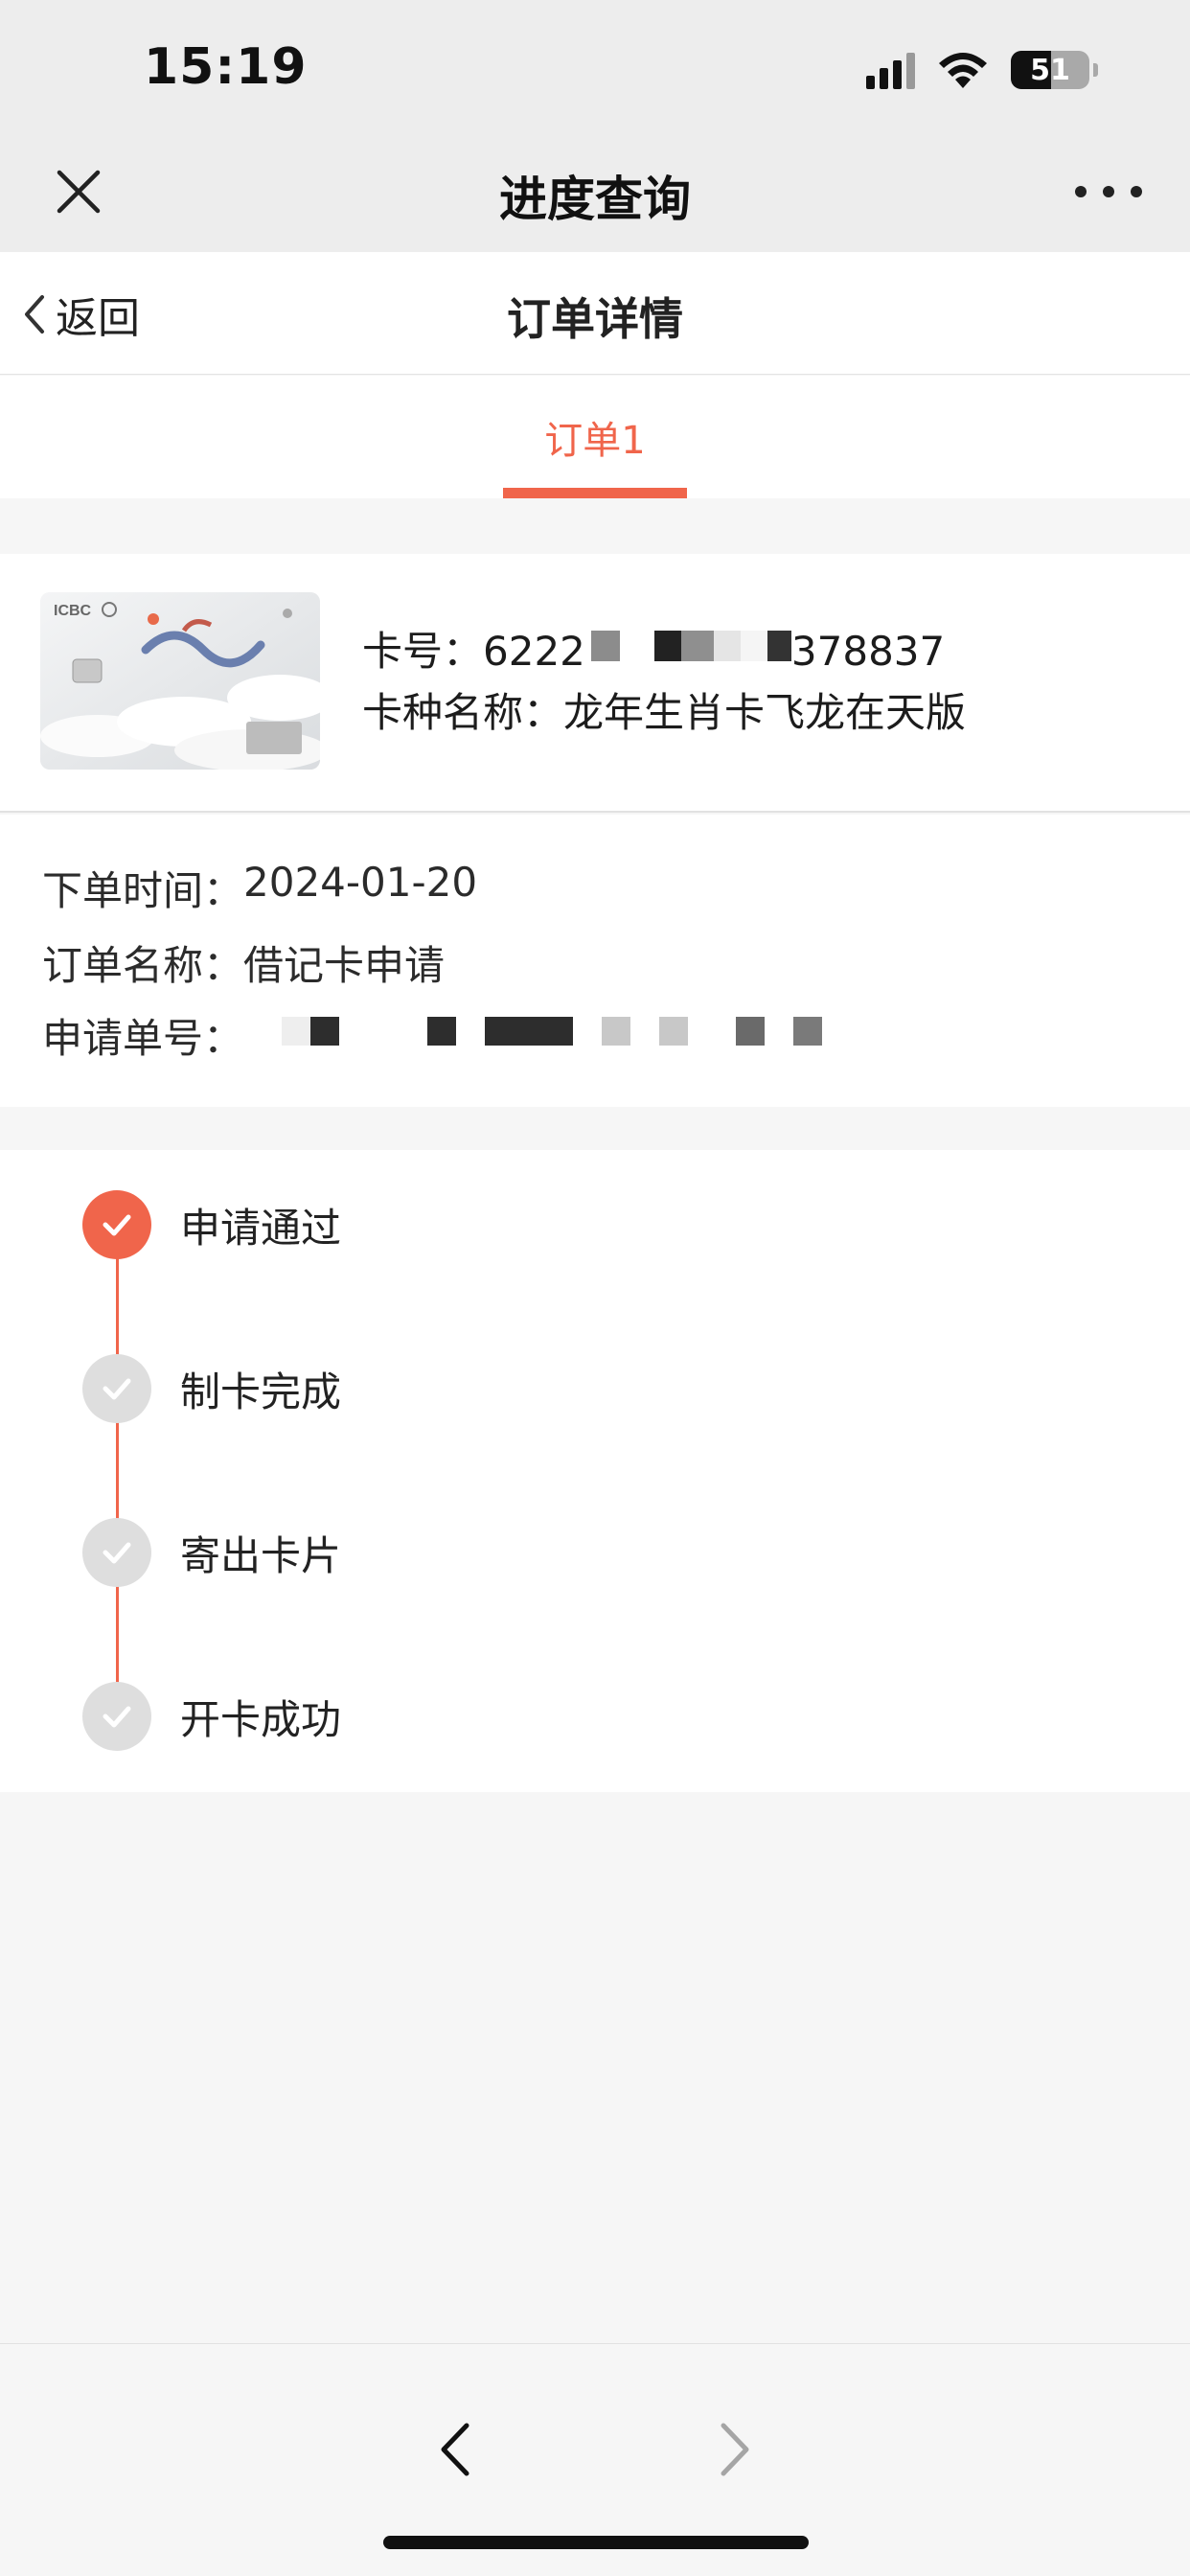 The height and width of the screenshot is (2576, 1190). Describe the element at coordinates (463, 712) in the screenshot. I see `card-type-label: 卡种名称：` at that location.